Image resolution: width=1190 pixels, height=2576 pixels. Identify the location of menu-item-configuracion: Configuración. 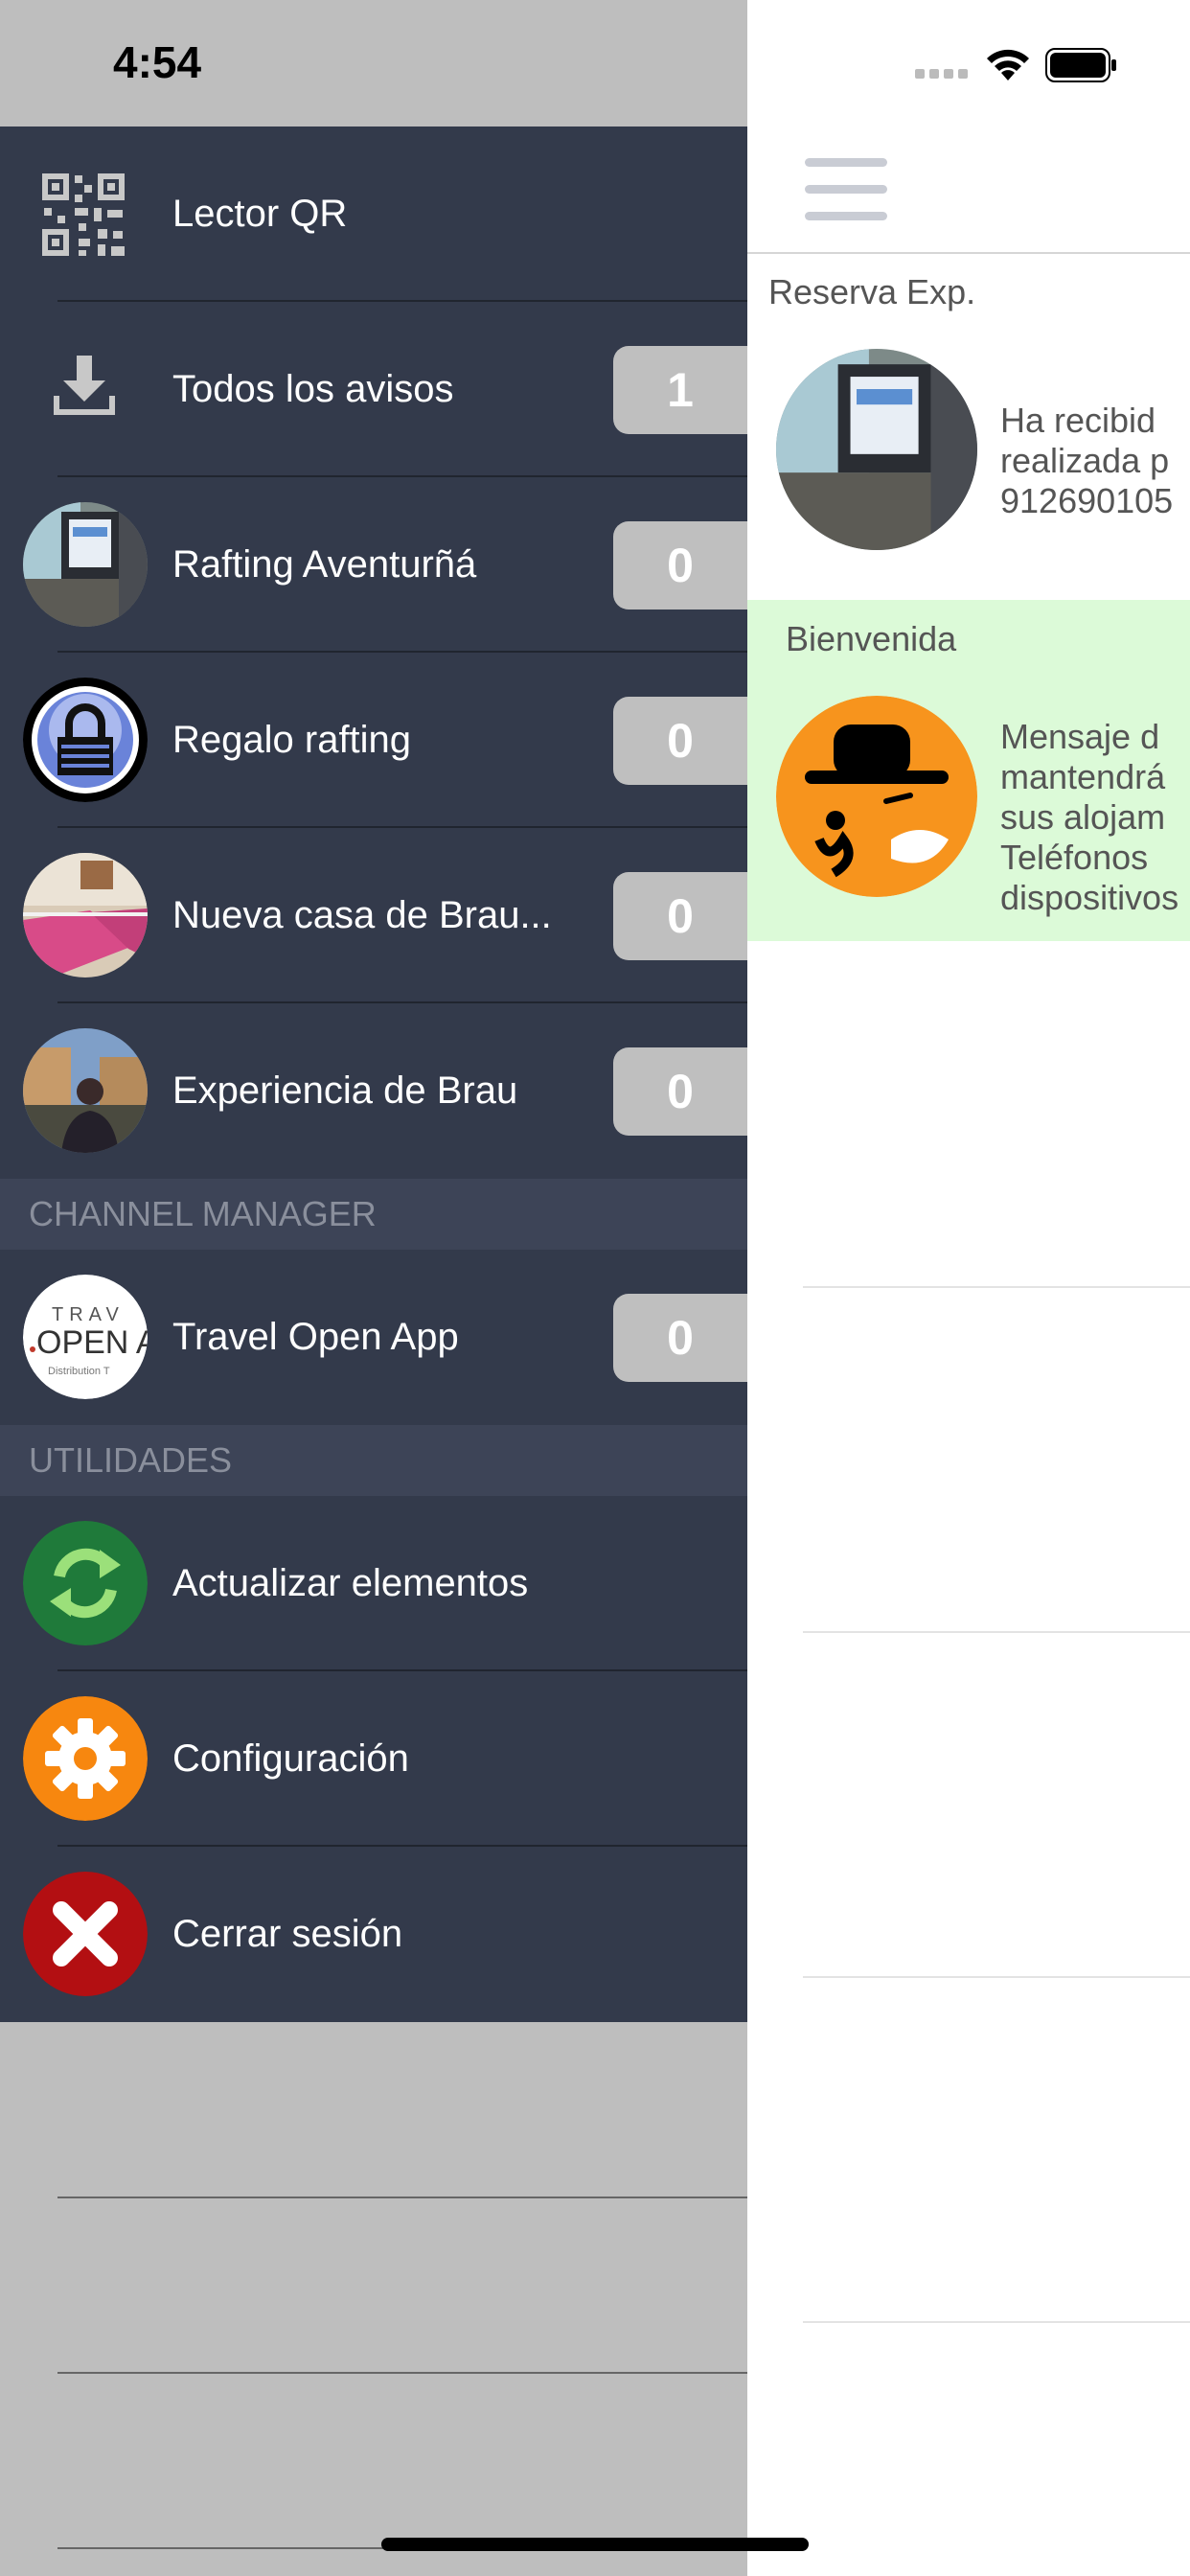
(374, 1759).